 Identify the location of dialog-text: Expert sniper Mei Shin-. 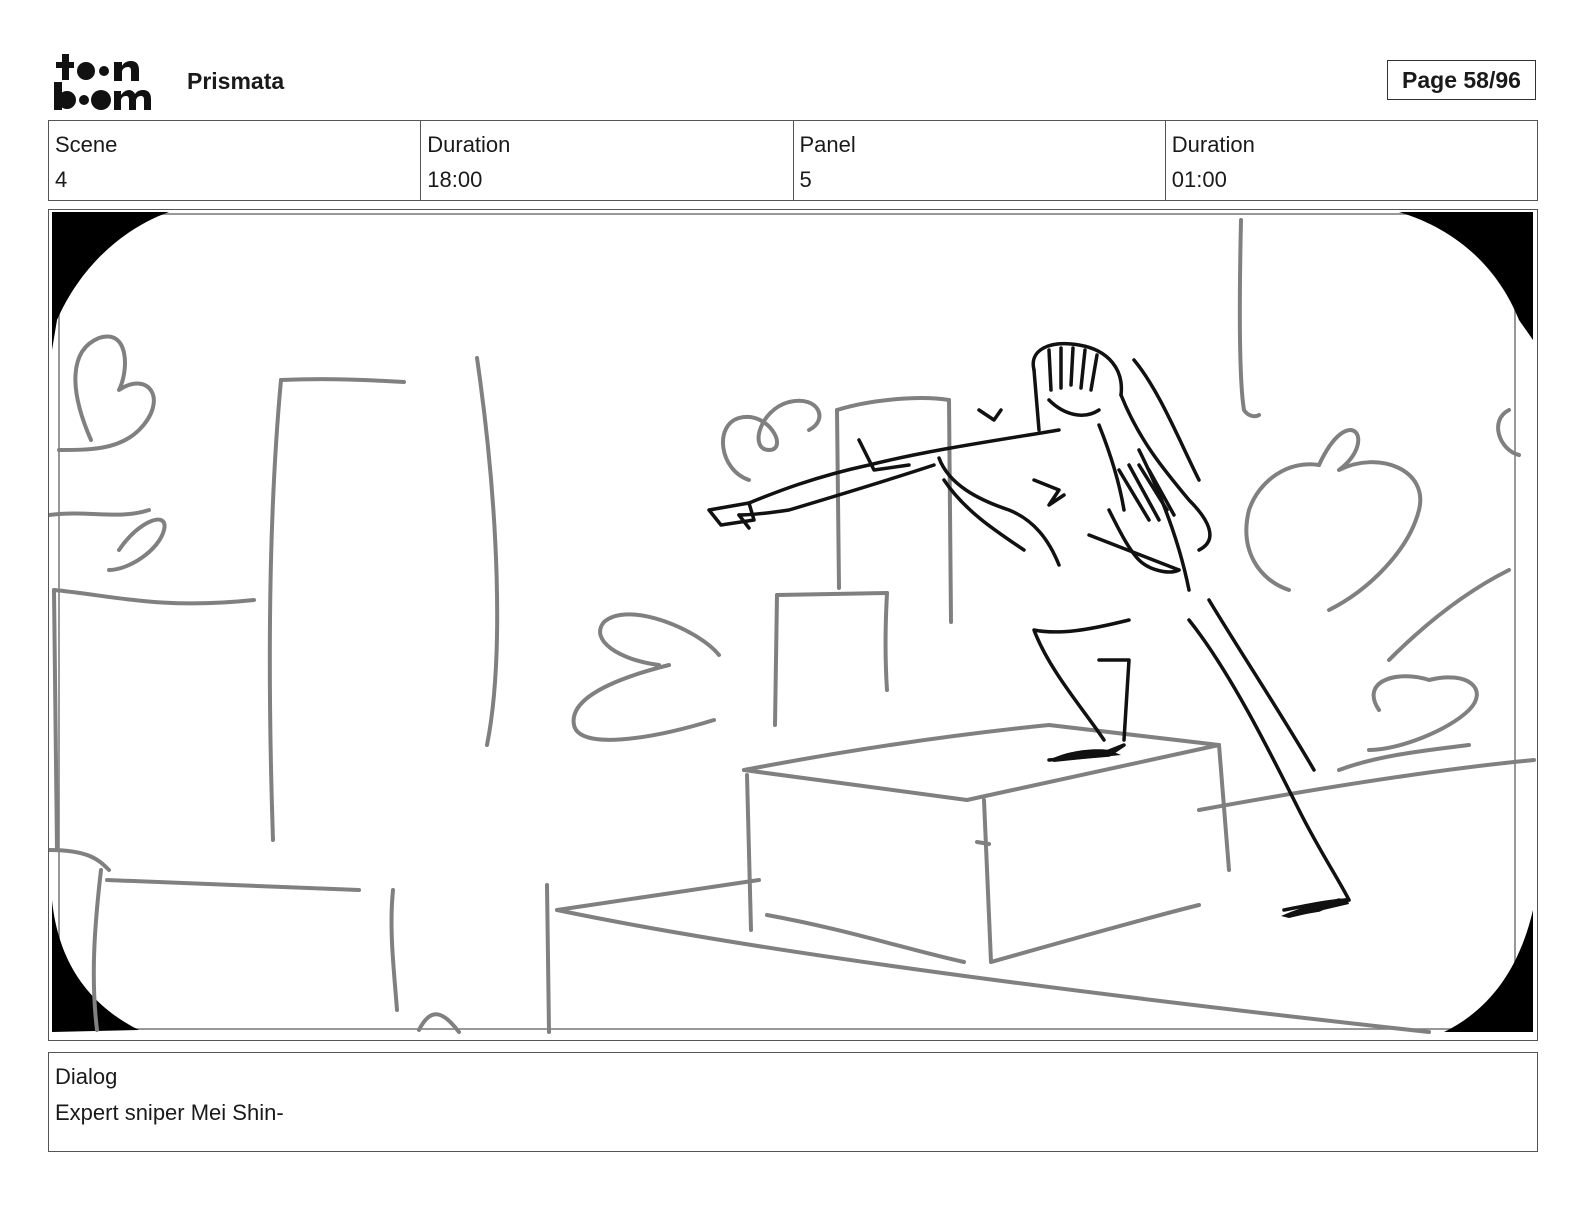
(169, 1112).